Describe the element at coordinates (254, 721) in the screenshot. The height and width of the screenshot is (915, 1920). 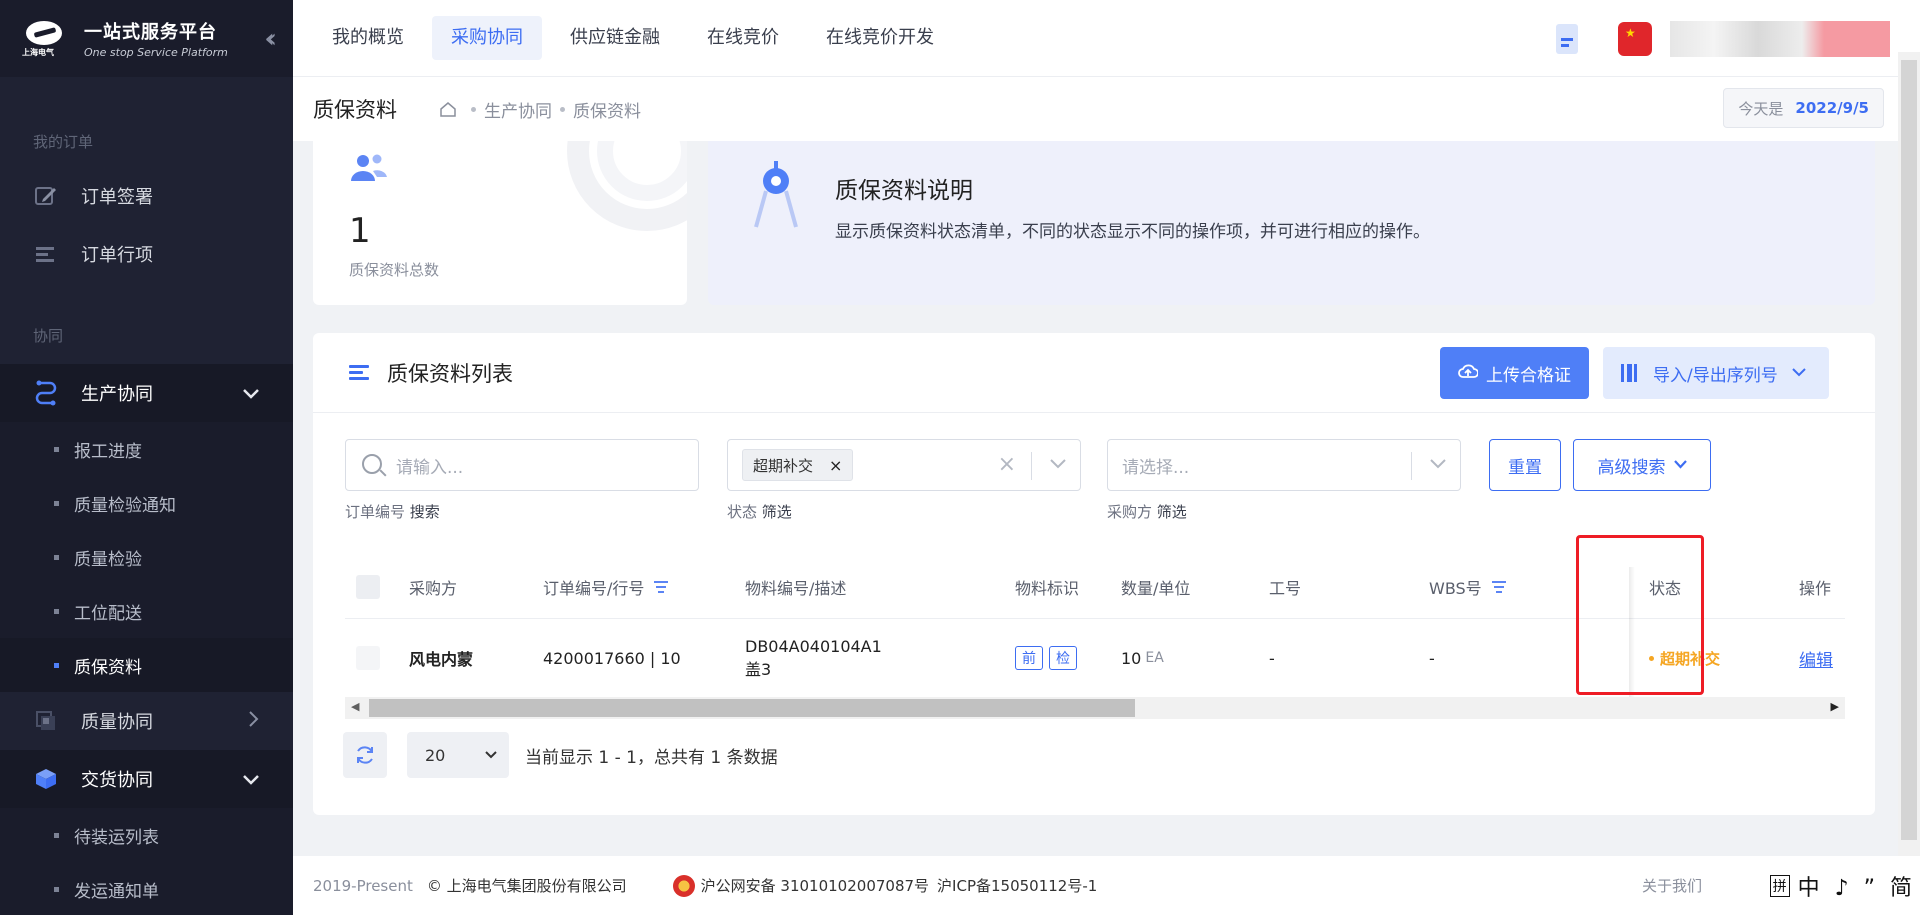
I see `chevron-right-icon` at that location.